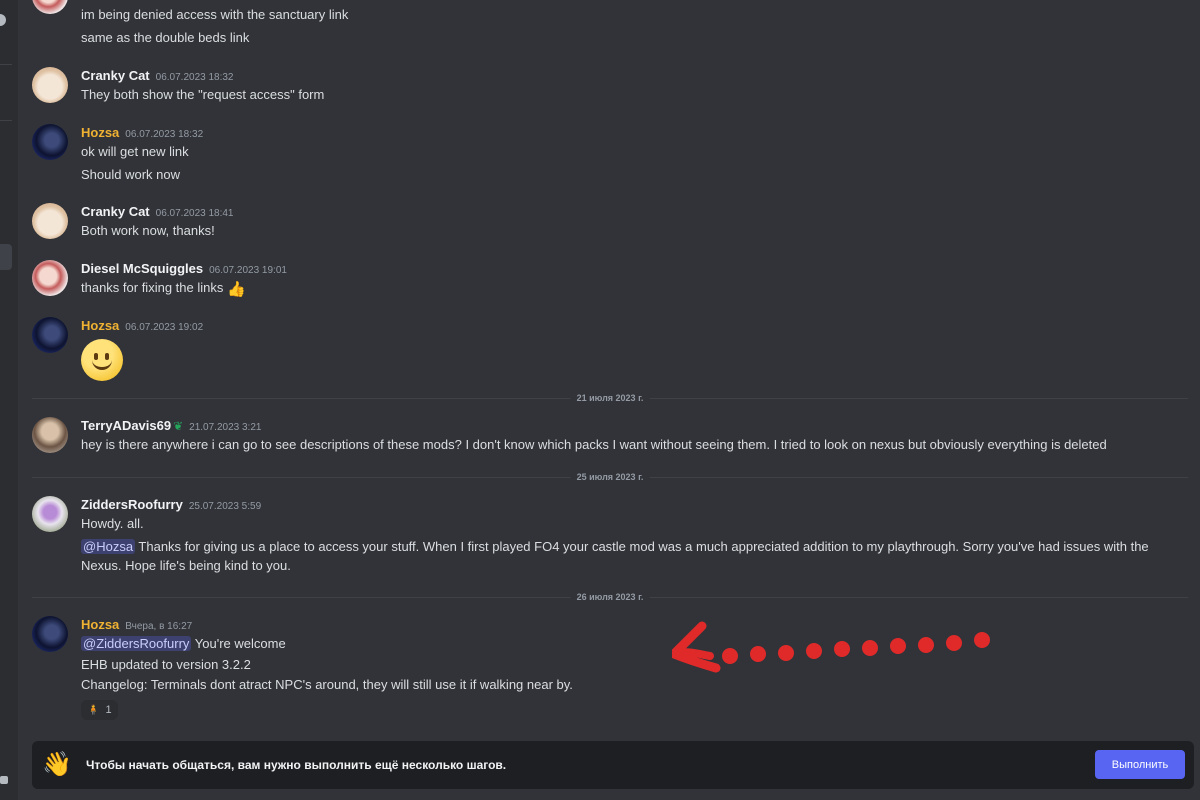  I want to click on date-divider-label: 21 июля 2023 г., so click(610, 398).